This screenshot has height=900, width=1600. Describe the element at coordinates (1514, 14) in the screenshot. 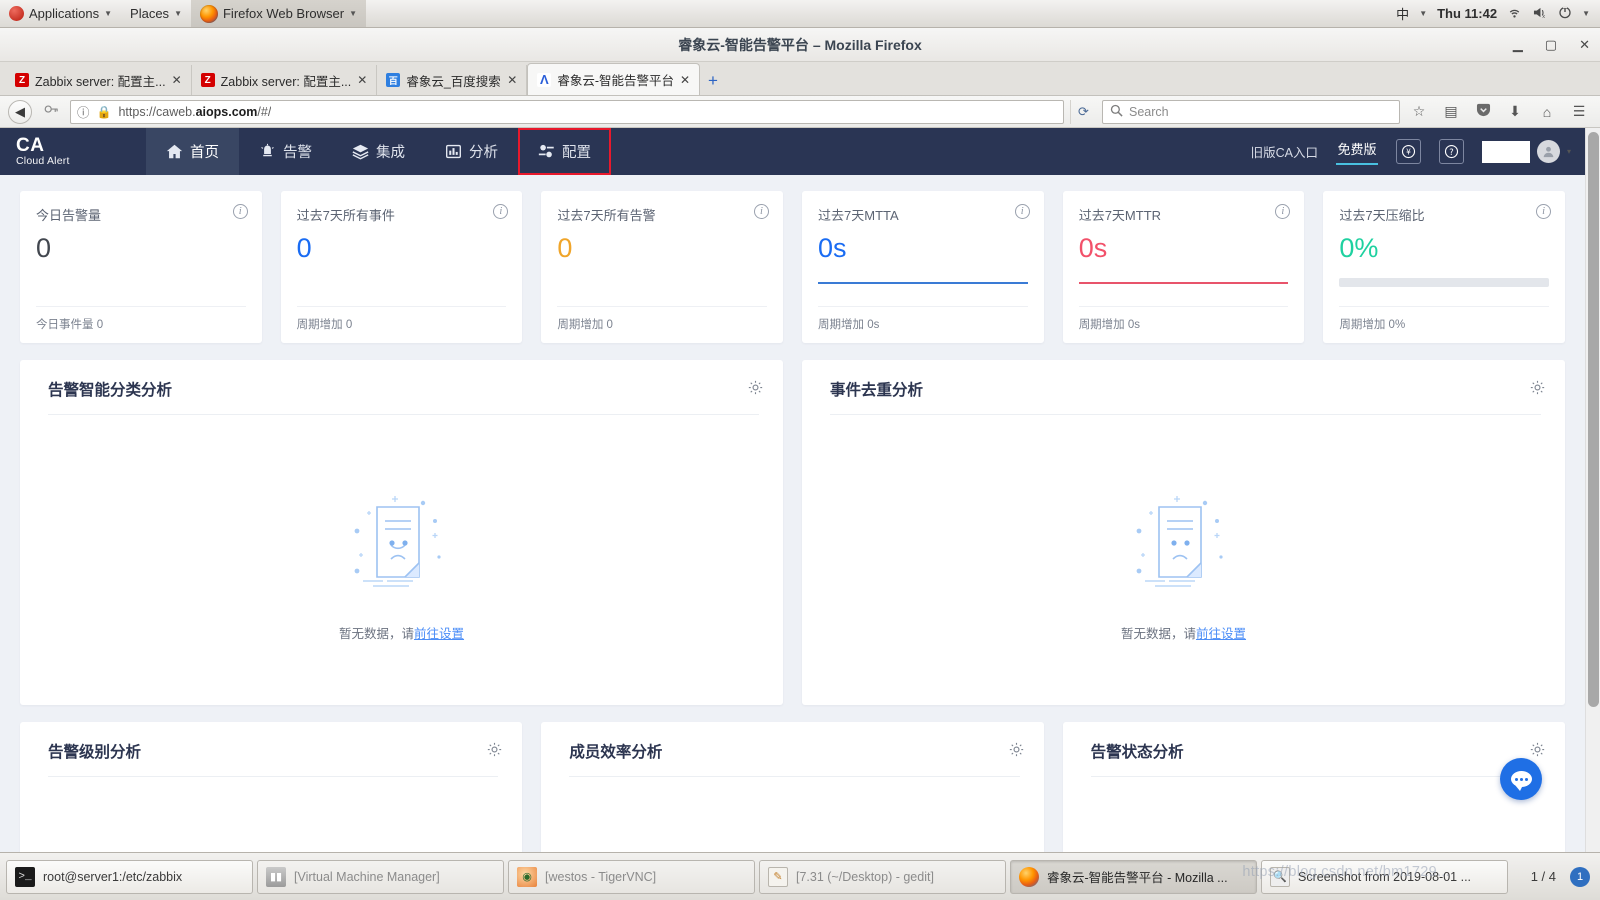

I see `wifi-icon` at that location.